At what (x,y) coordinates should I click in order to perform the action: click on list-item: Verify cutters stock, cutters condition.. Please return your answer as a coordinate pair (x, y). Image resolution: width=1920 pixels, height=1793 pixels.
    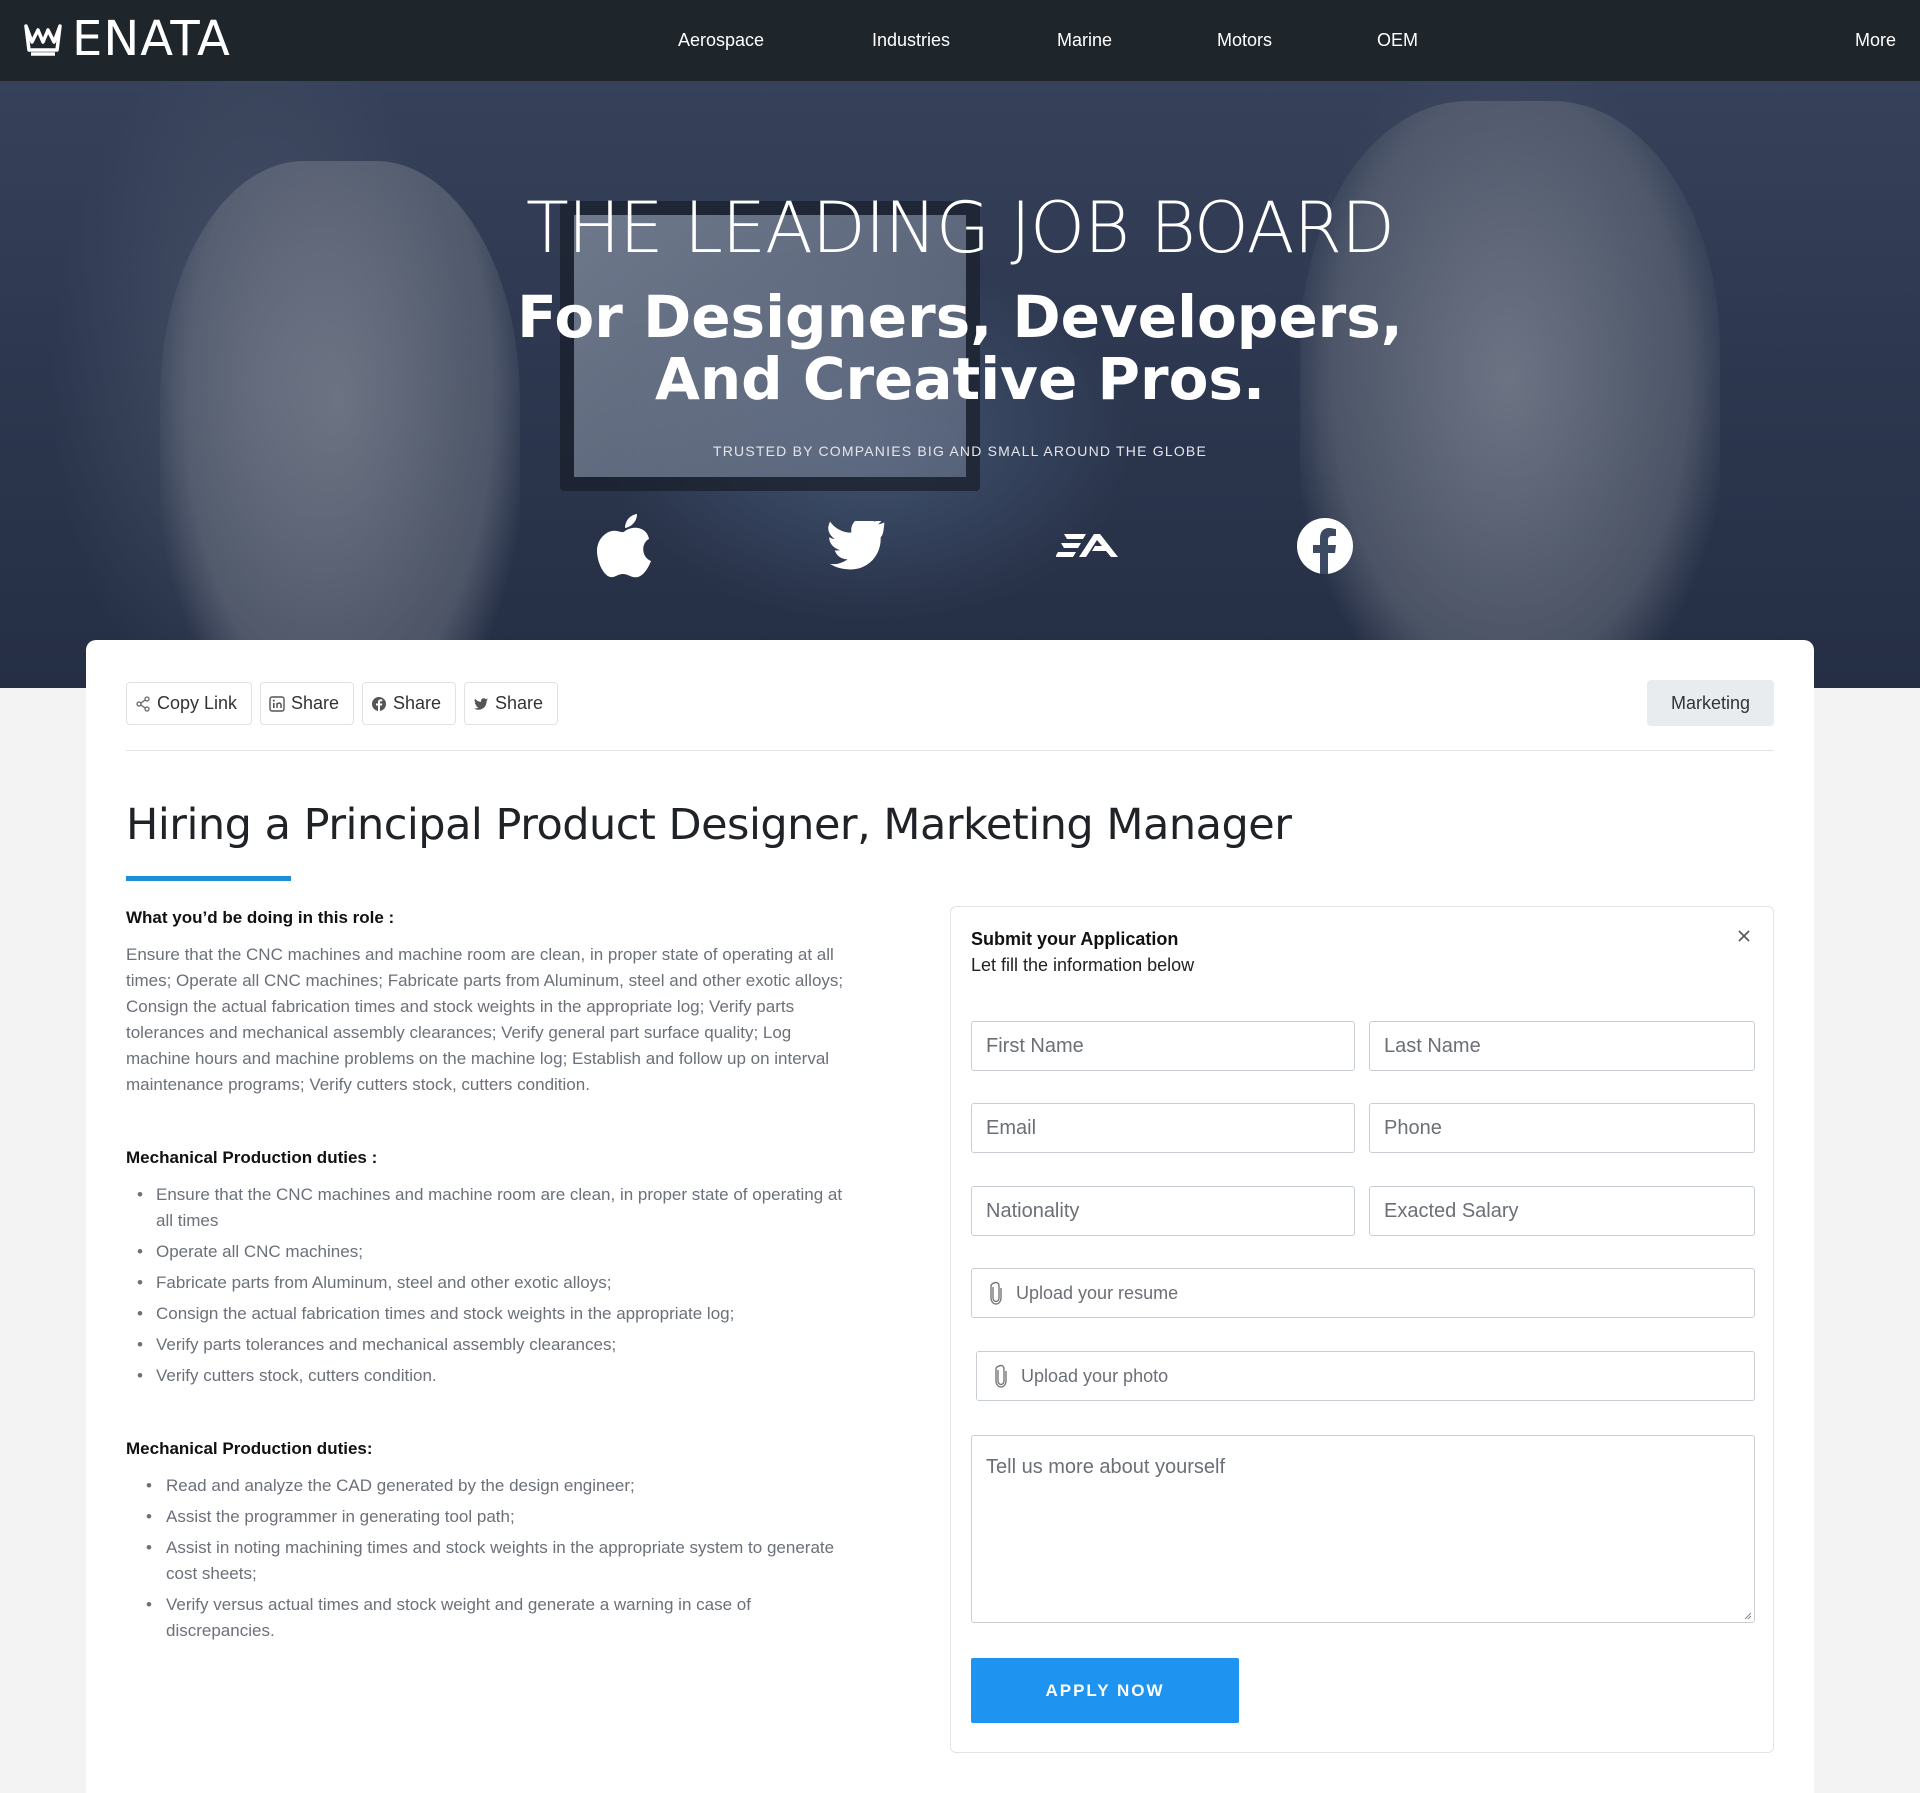
    Looking at the image, I should click on (486, 1376).